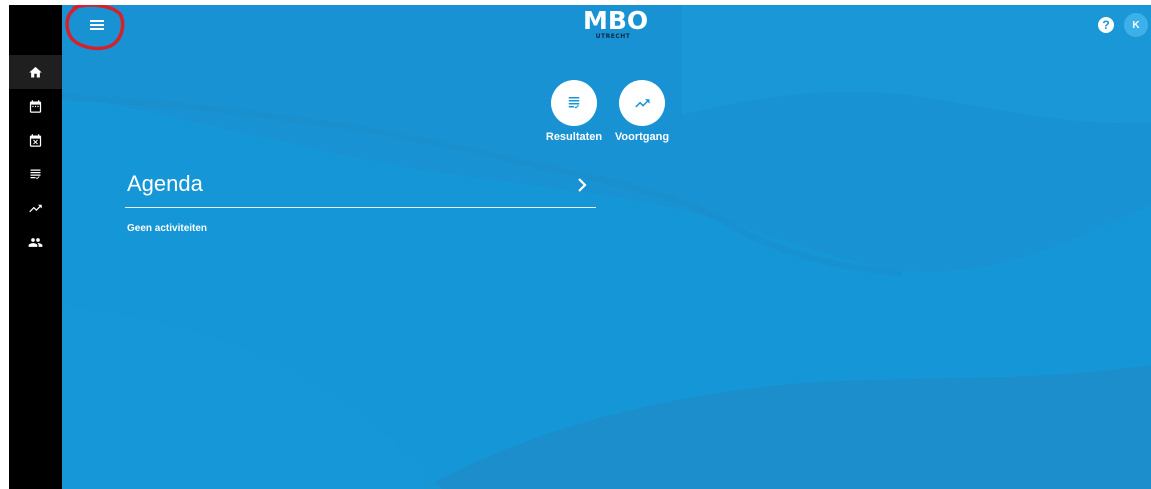 The width and height of the screenshot is (1151, 489). I want to click on hamburger-menu-icon, so click(97, 25).